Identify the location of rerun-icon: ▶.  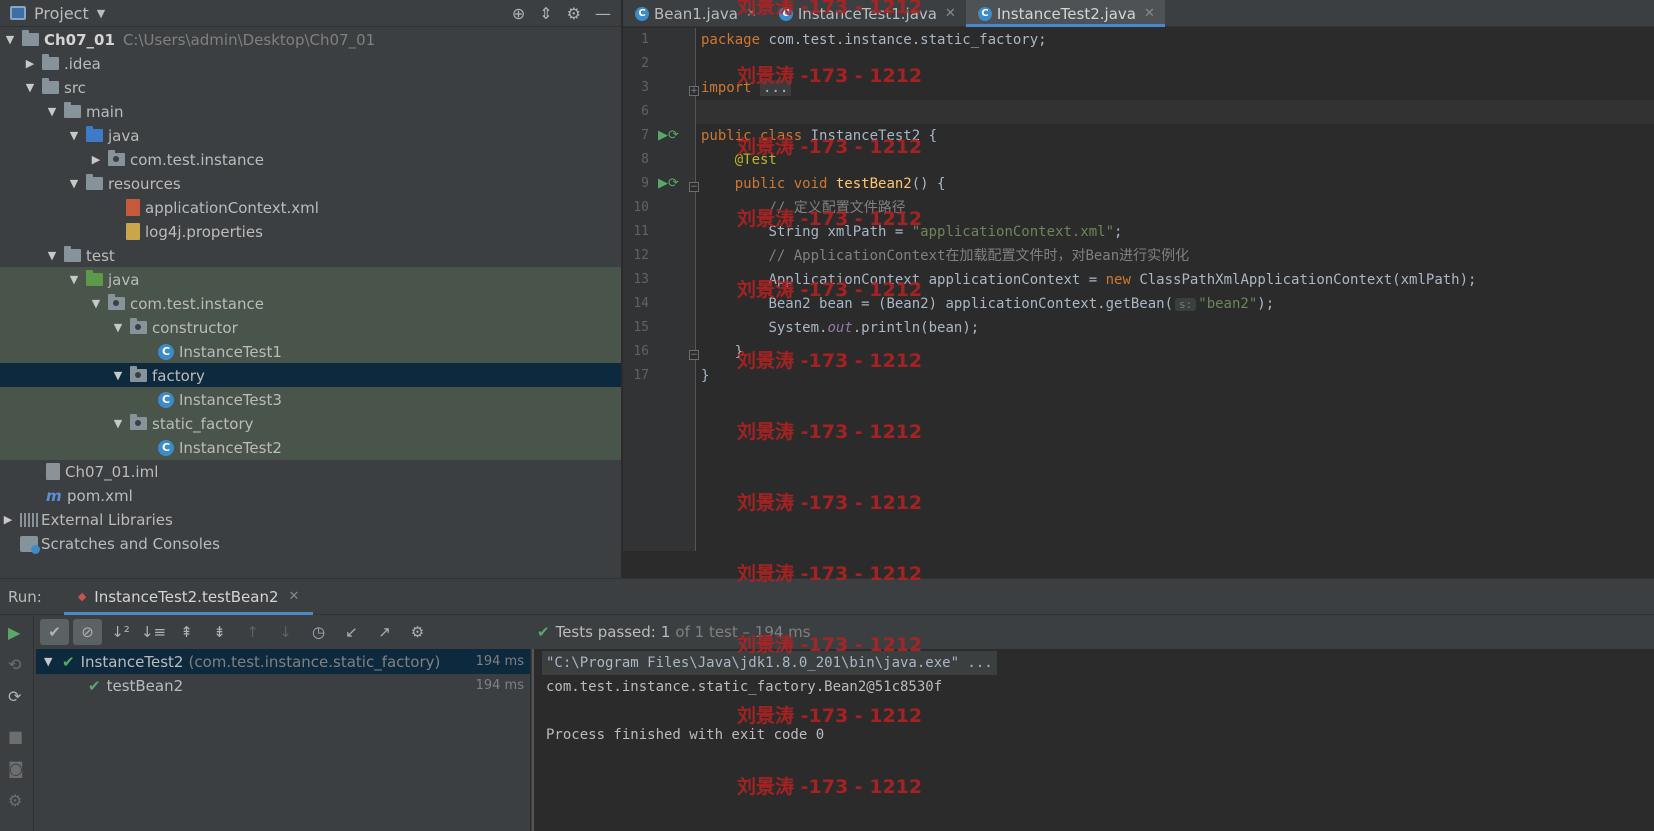
(14, 632).